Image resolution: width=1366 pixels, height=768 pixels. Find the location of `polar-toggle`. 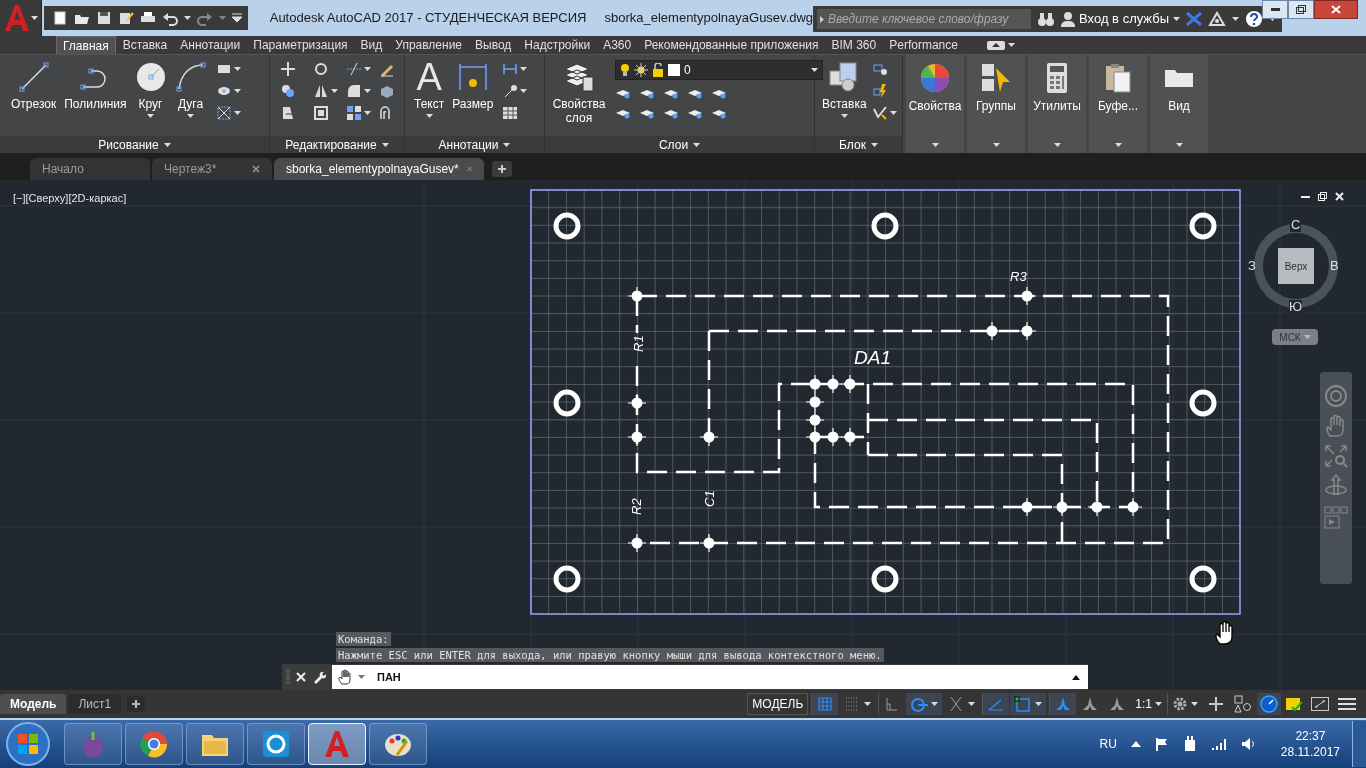

polar-toggle is located at coordinates (924, 704).